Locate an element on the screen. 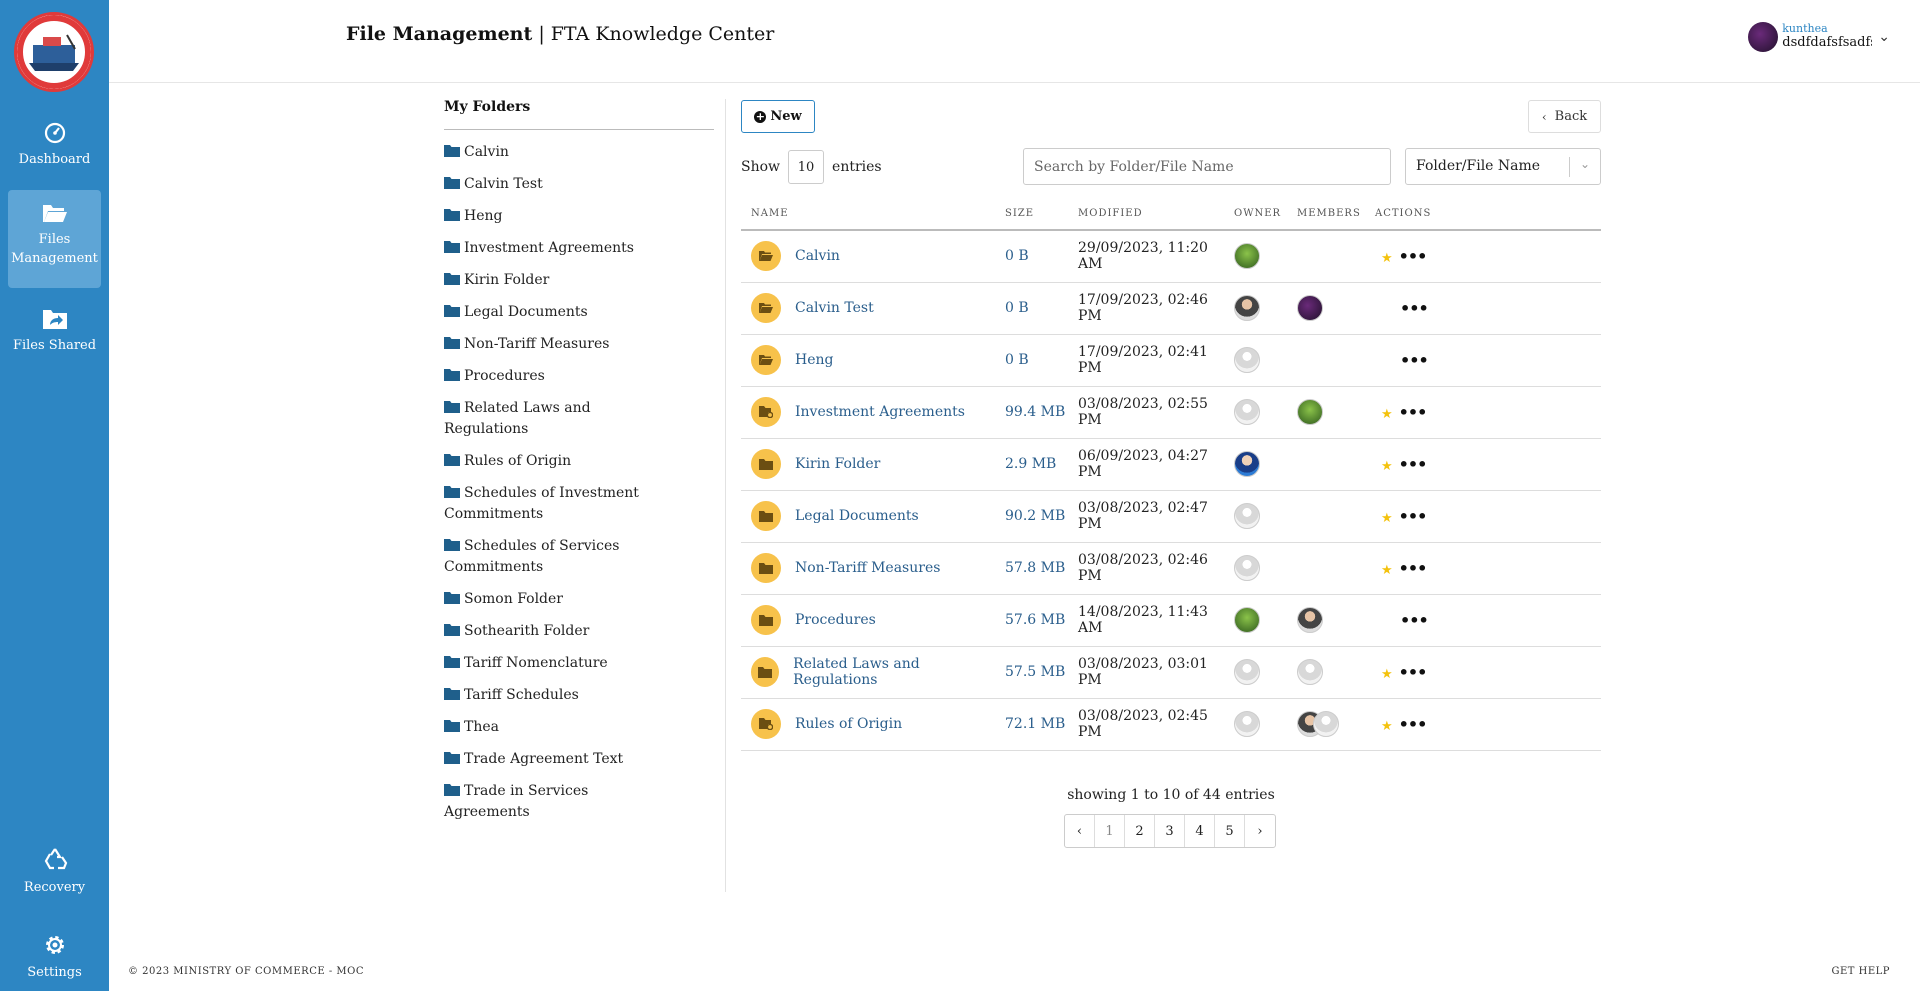  nav-files-shared-label: Files Shared is located at coordinates (54, 345).